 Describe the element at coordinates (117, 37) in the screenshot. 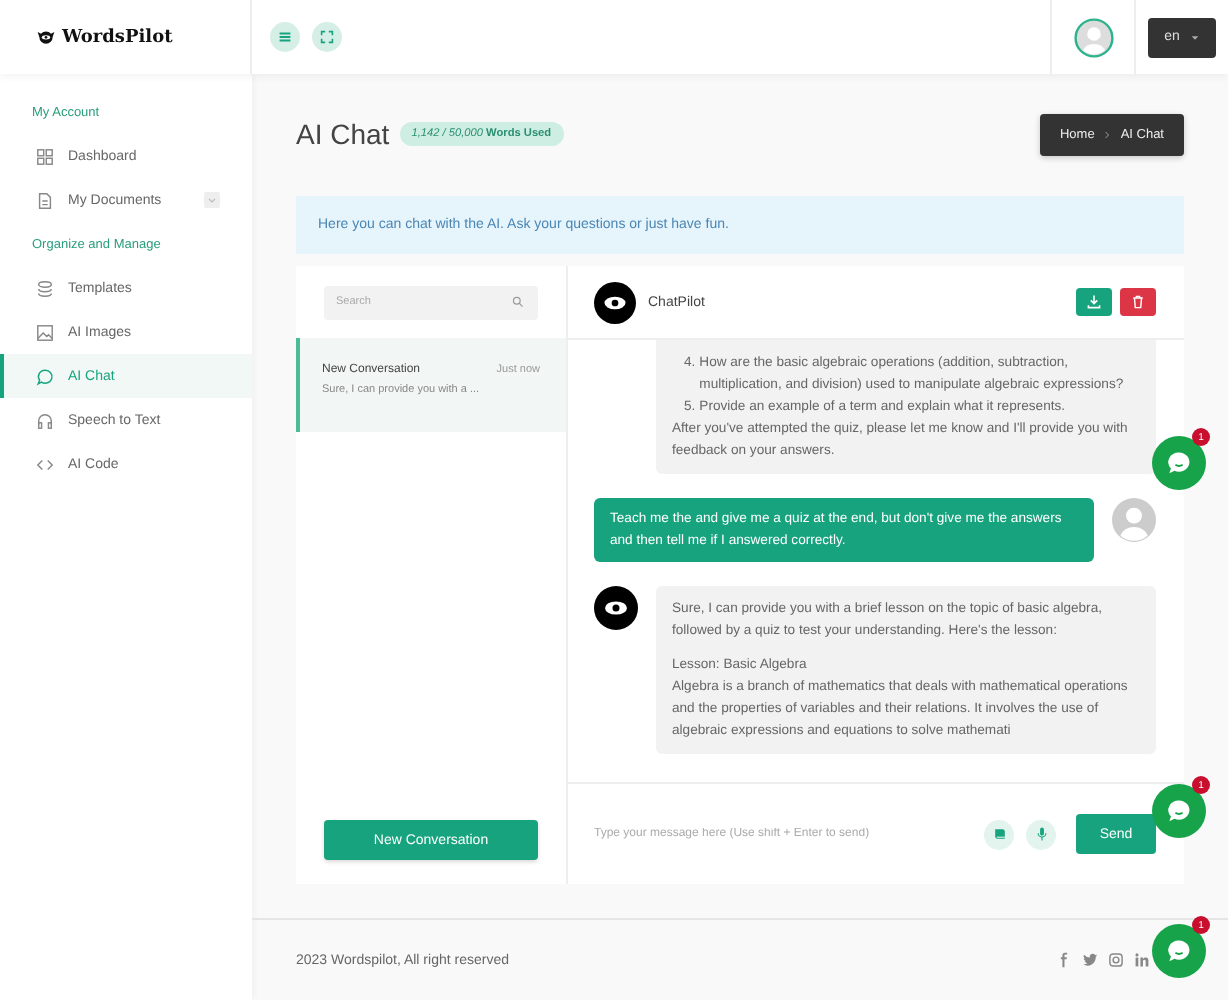

I see `logo-text: WordsPilot` at that location.